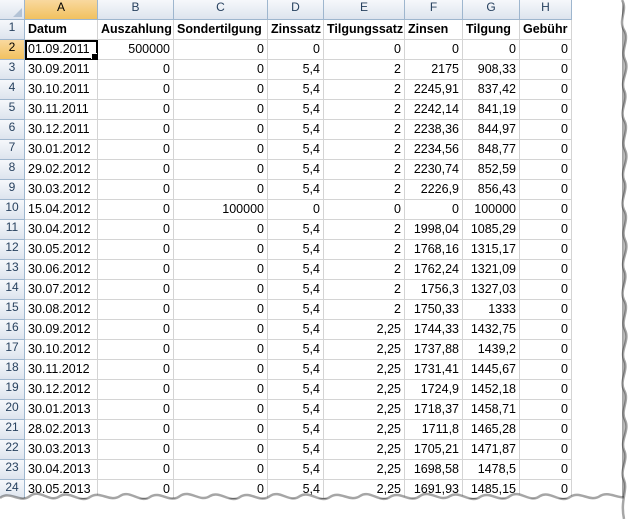  What do you see at coordinates (434, 290) in the screenshot?
I see `data-cell: 1756,3` at bounding box center [434, 290].